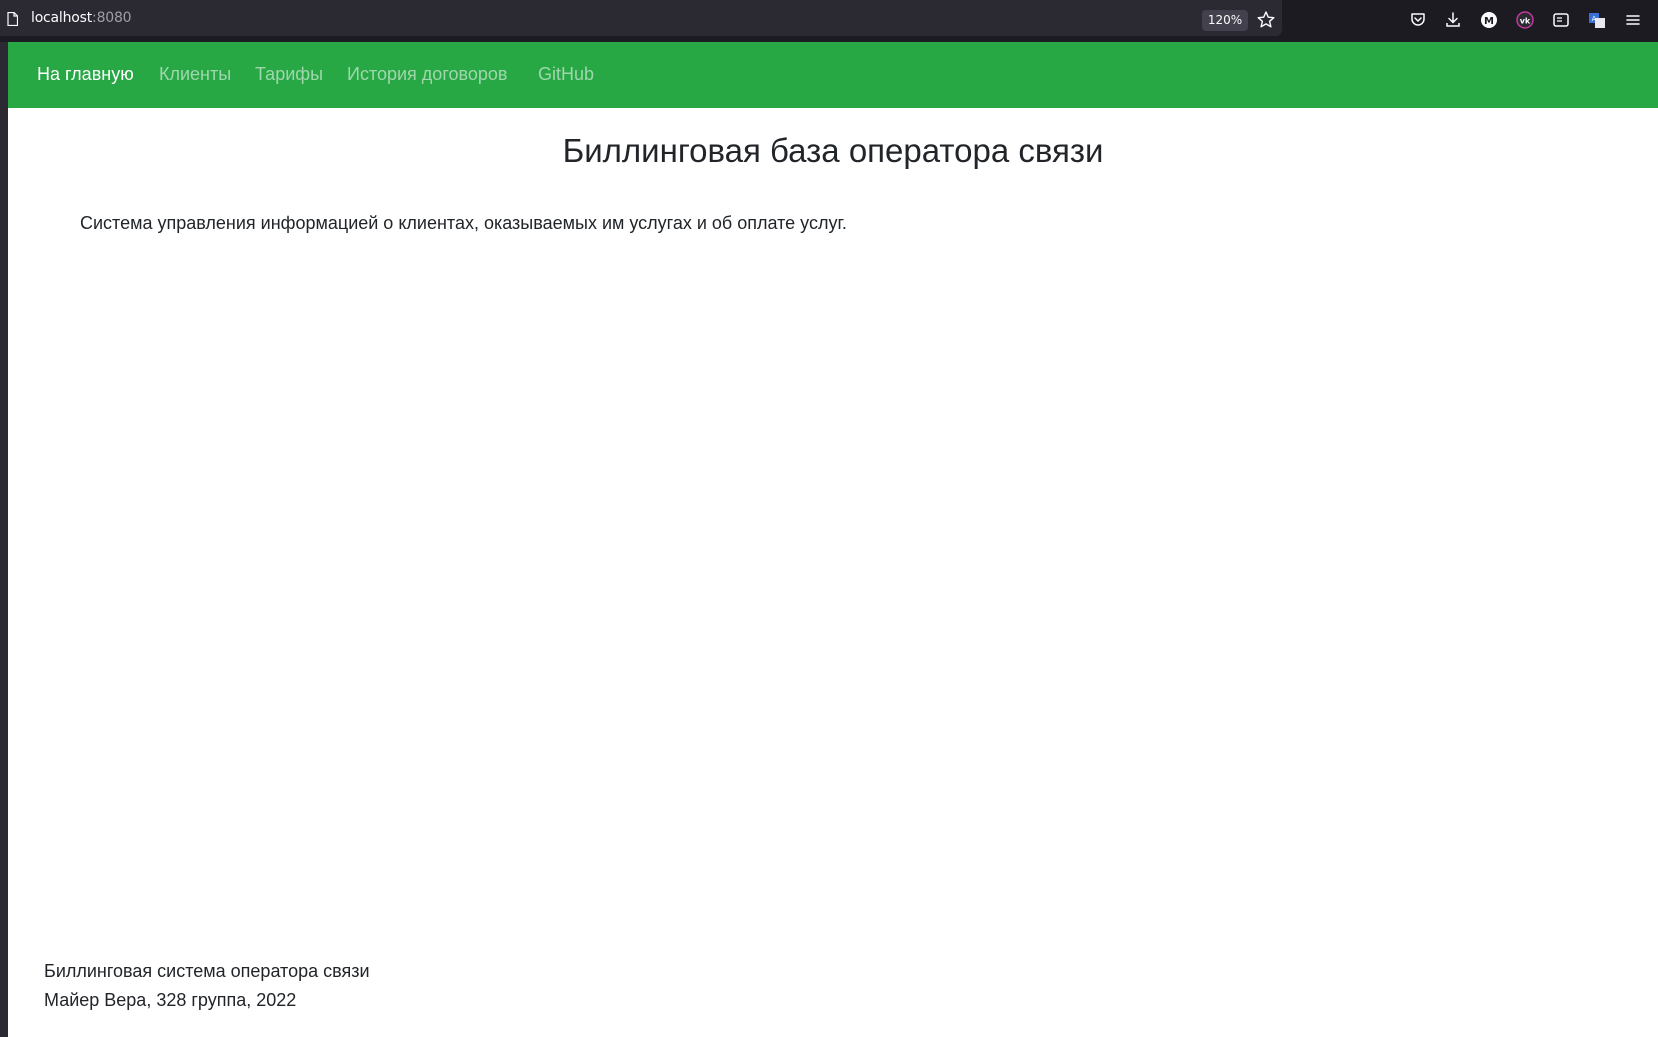  I want to click on url-port: :8080, so click(112, 18).